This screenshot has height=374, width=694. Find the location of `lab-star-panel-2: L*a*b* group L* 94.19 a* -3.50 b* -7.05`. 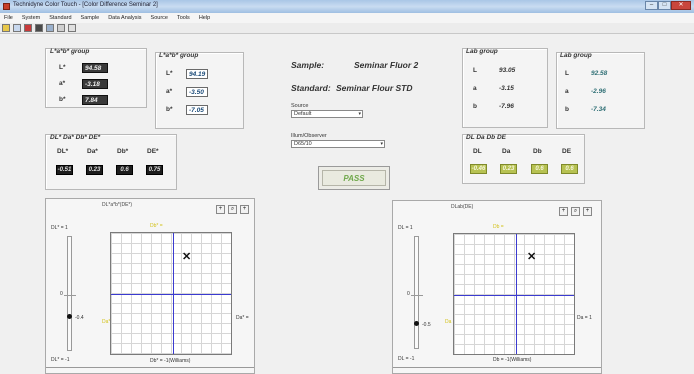

lab-star-panel-2: L*a*b* group L* 94.19 a* -3.50 b* -7.05 is located at coordinates (199, 90).